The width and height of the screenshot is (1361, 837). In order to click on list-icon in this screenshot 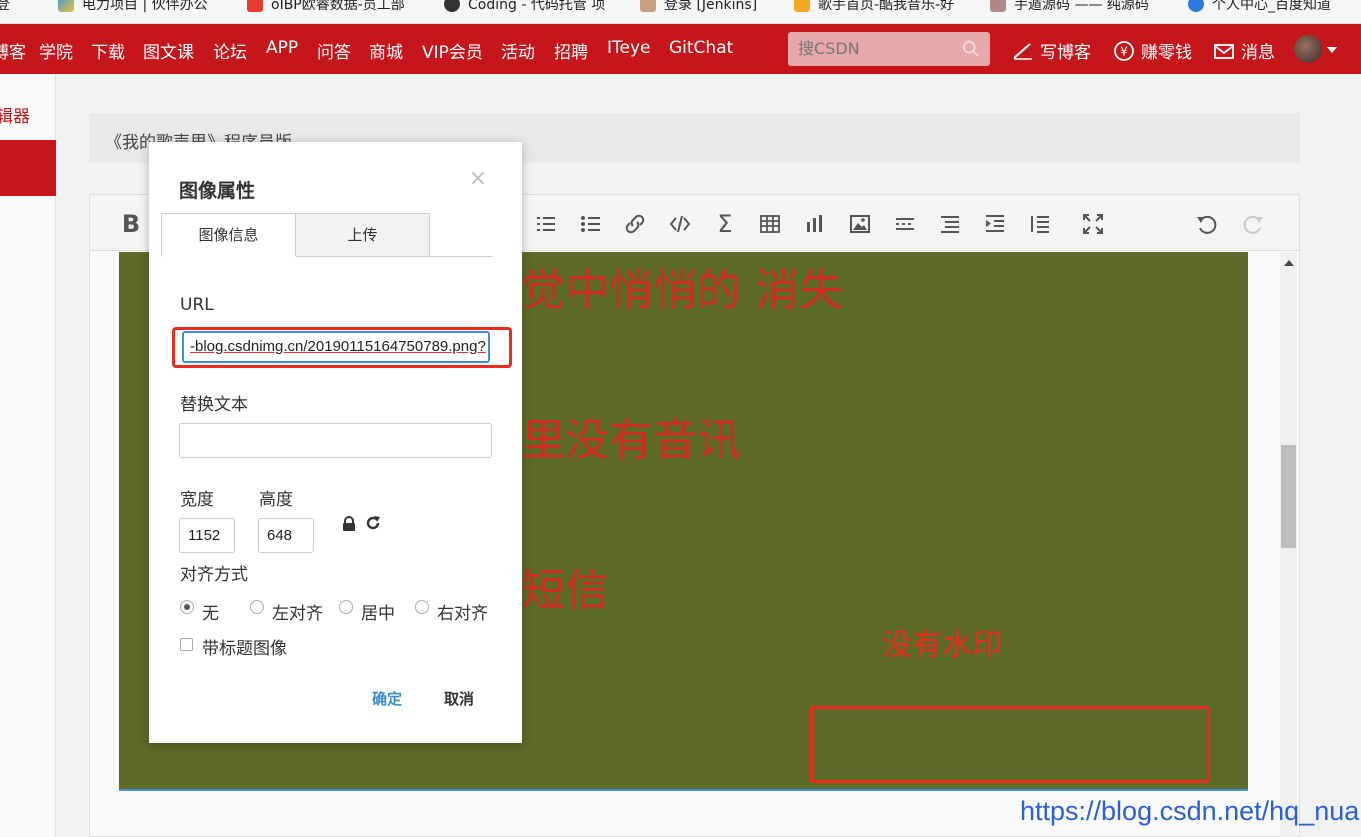, I will do `click(1040, 224)`.